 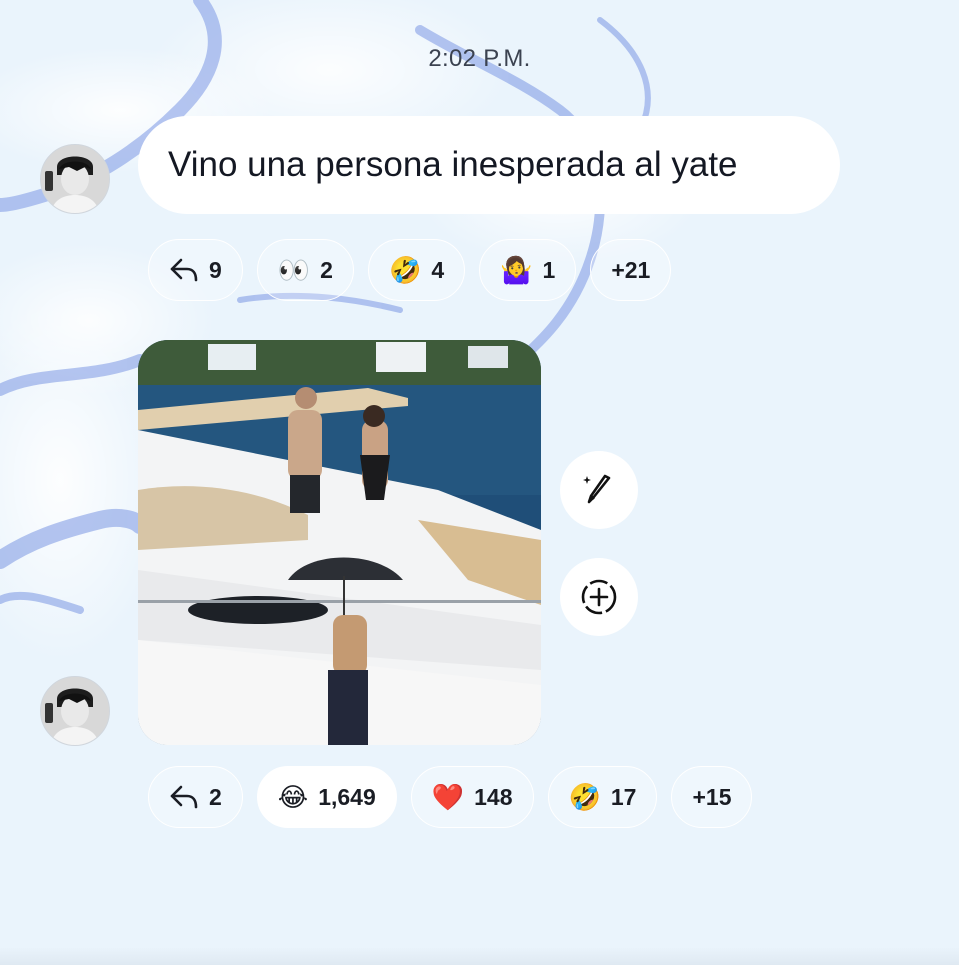 What do you see at coordinates (293, 797) in the screenshot?
I see `tears-of-joy-emoji: 😂` at bounding box center [293, 797].